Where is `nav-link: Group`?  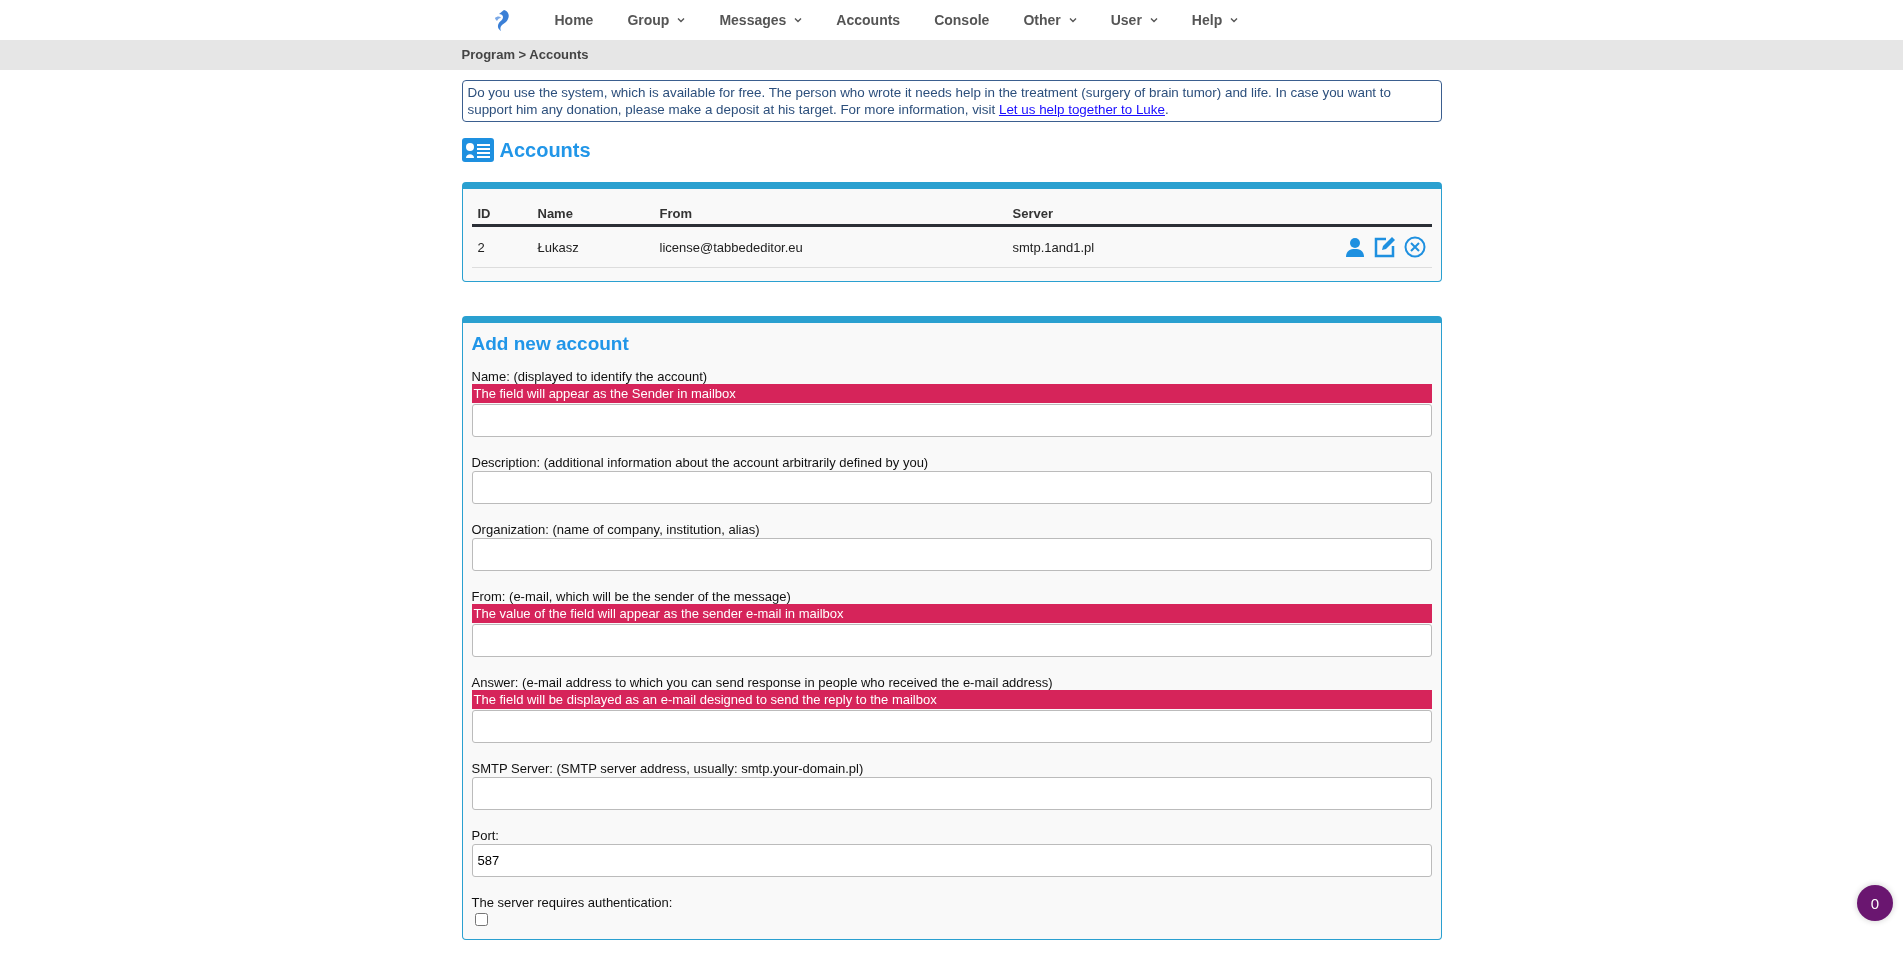 nav-link: Group is located at coordinates (656, 20).